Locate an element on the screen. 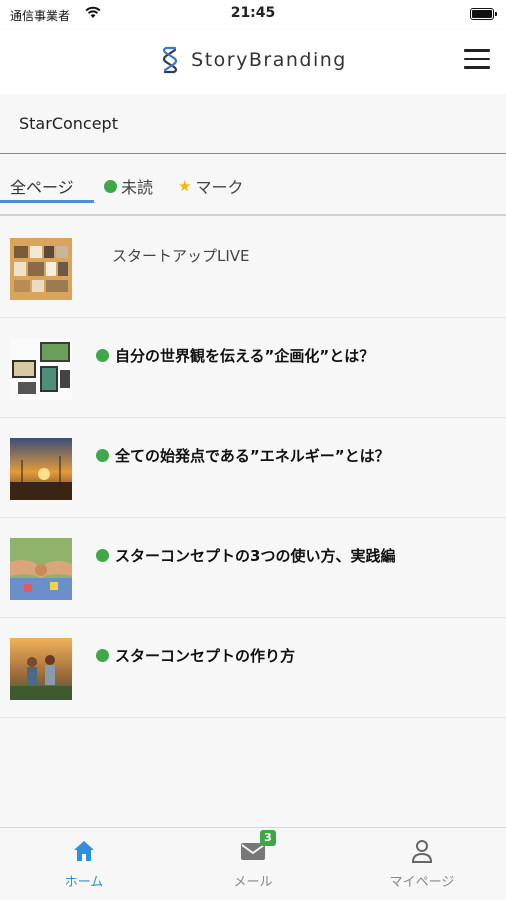  status-bar: 通信事業者 21:45 is located at coordinates (253, 15).